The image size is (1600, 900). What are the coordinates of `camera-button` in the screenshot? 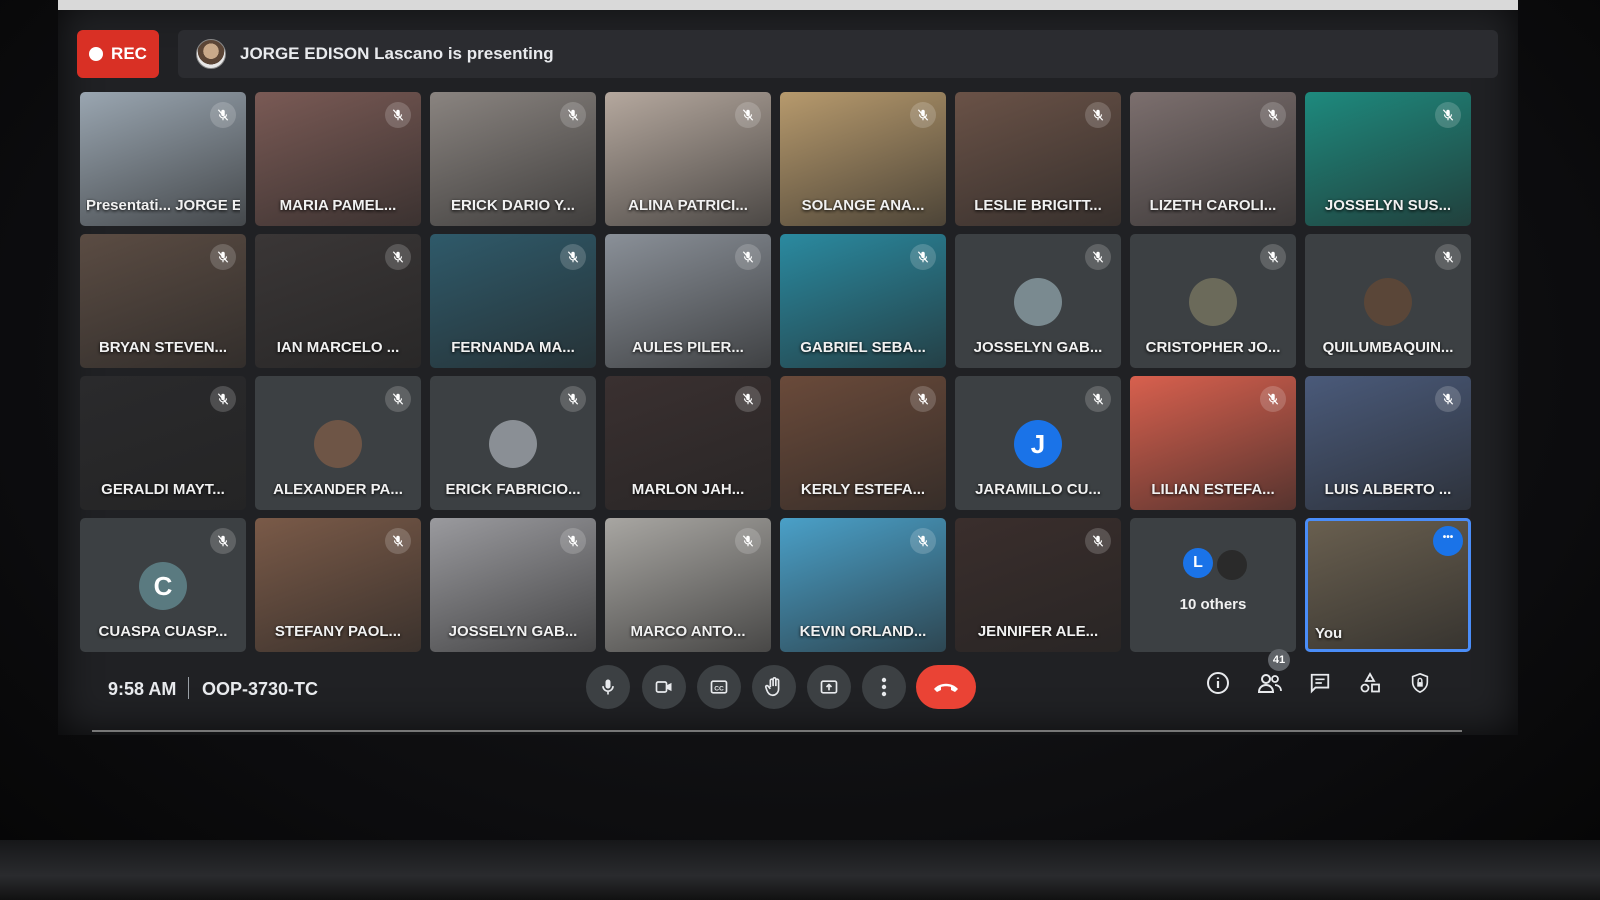 It's located at (664, 687).